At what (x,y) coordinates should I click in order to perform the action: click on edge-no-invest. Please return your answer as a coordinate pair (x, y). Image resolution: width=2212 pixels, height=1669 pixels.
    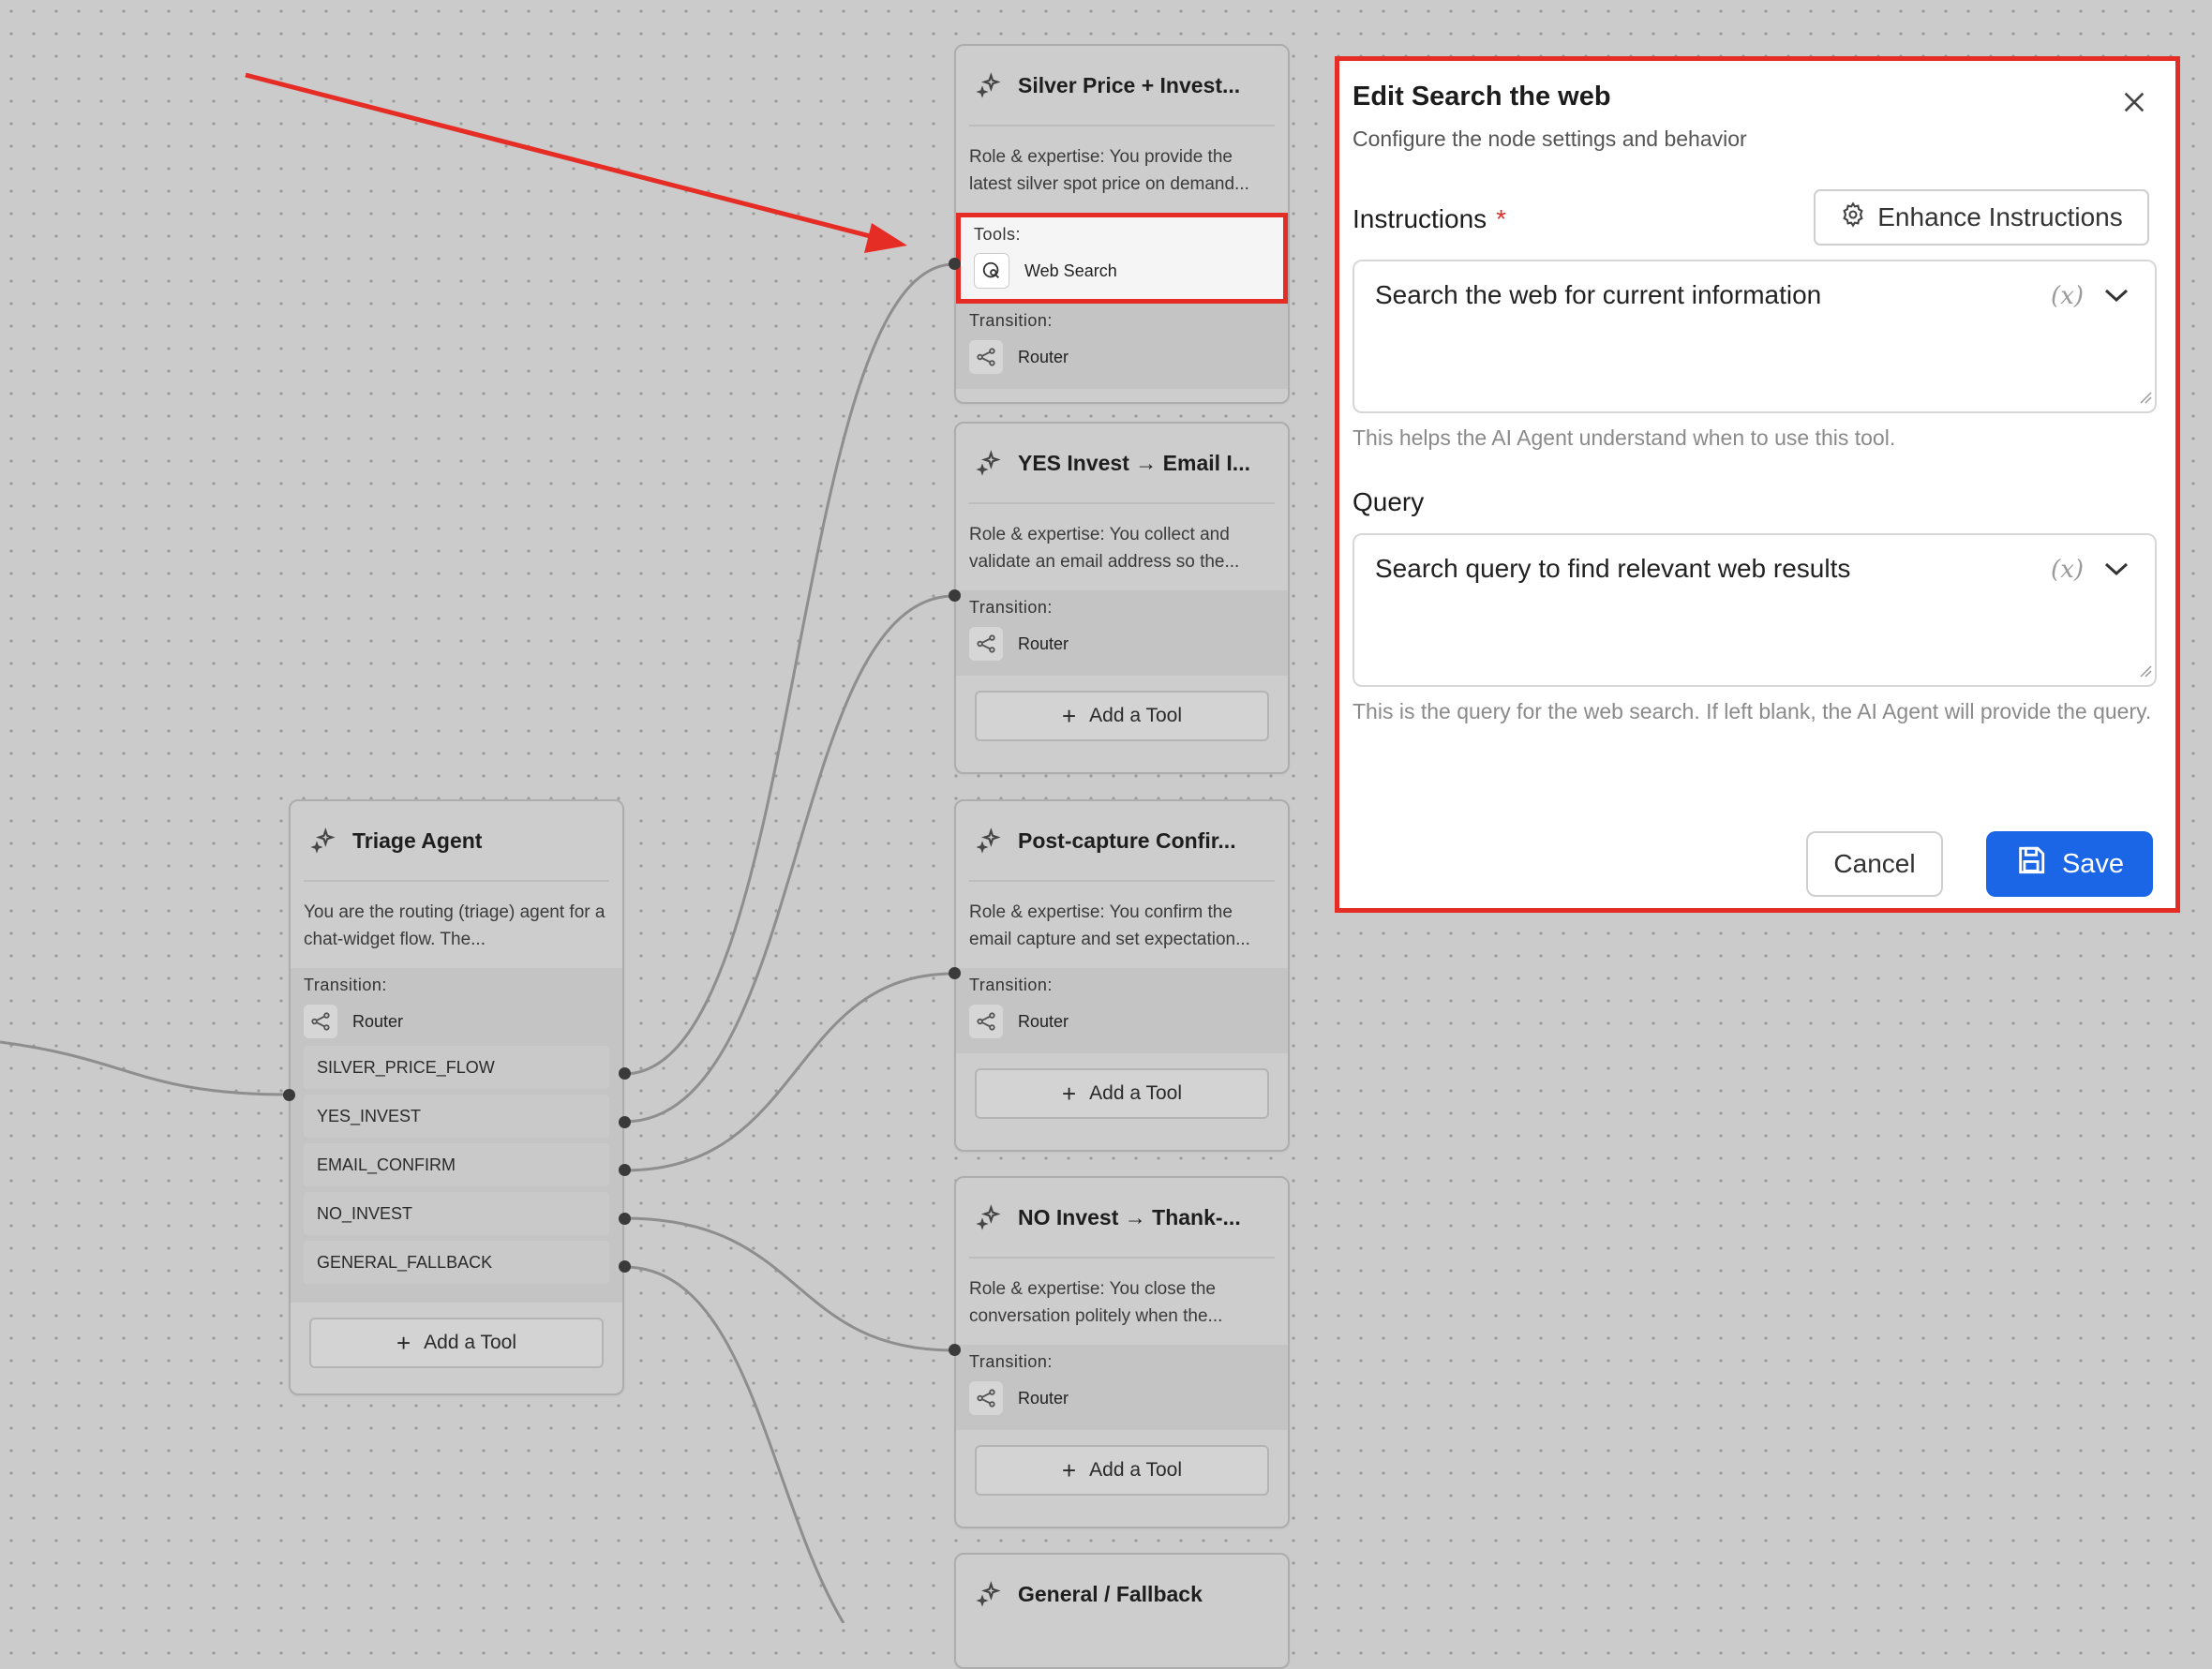
    Looking at the image, I should click on (789, 1284).